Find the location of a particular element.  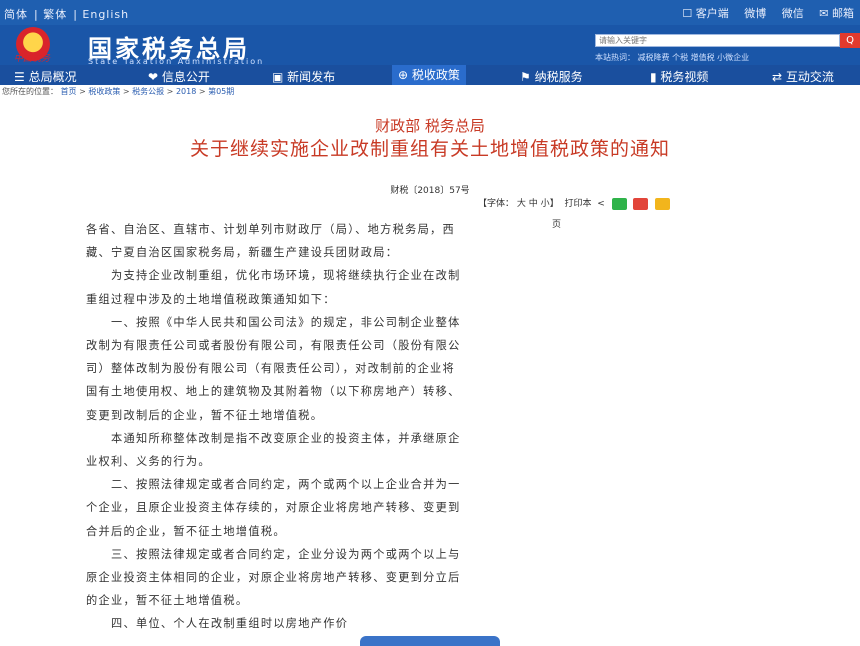

breadcrumb-policy: 税收政策 is located at coordinates (104, 91).